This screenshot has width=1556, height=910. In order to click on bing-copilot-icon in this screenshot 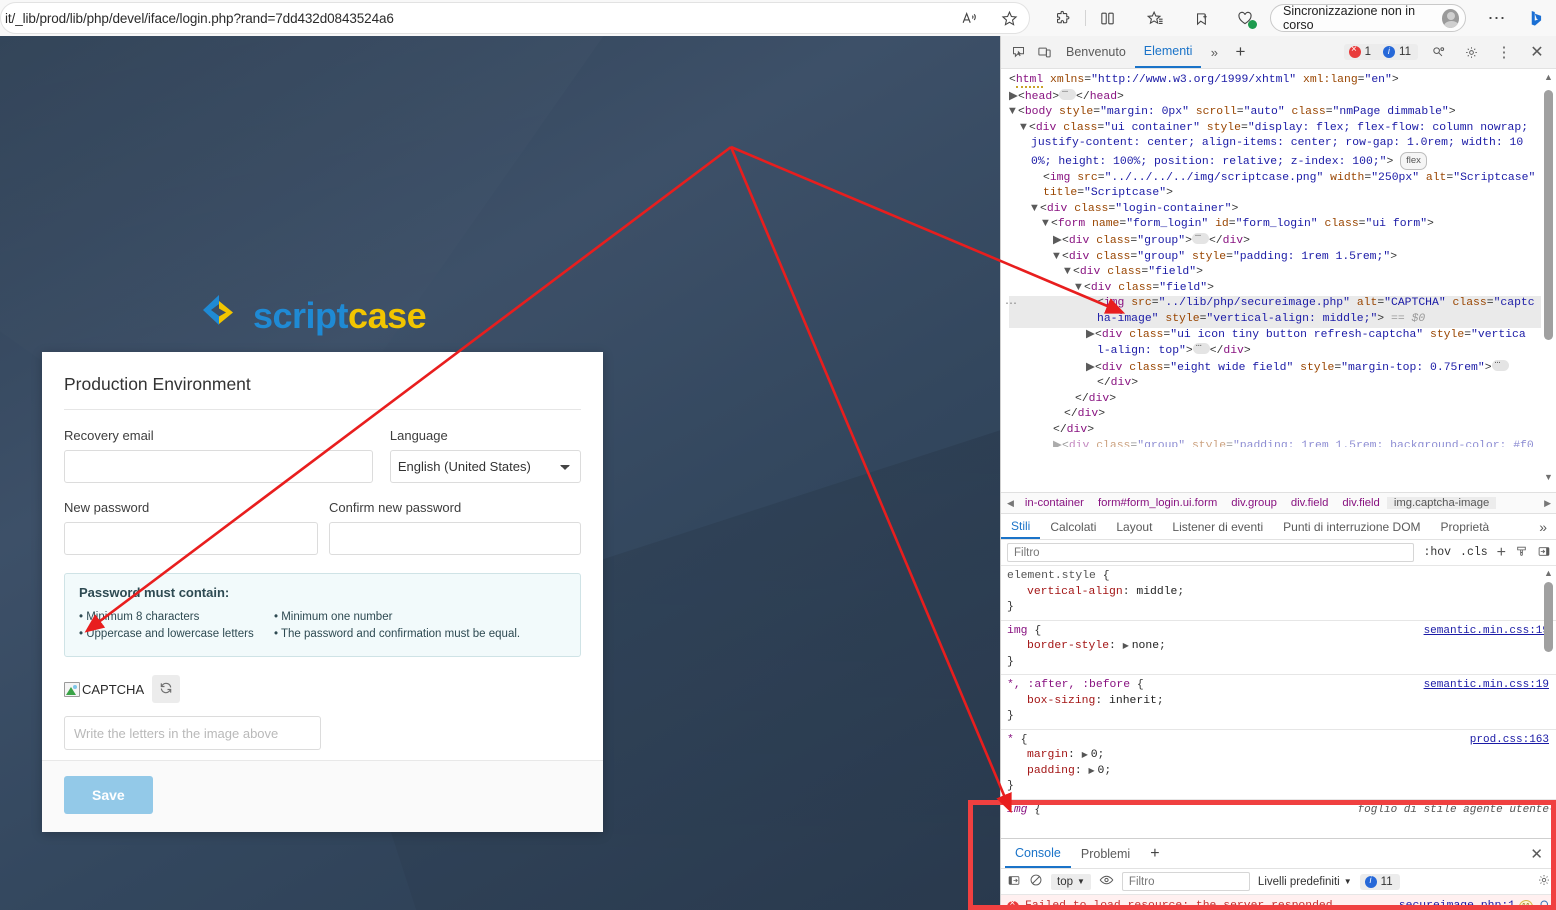, I will do `click(1536, 18)`.